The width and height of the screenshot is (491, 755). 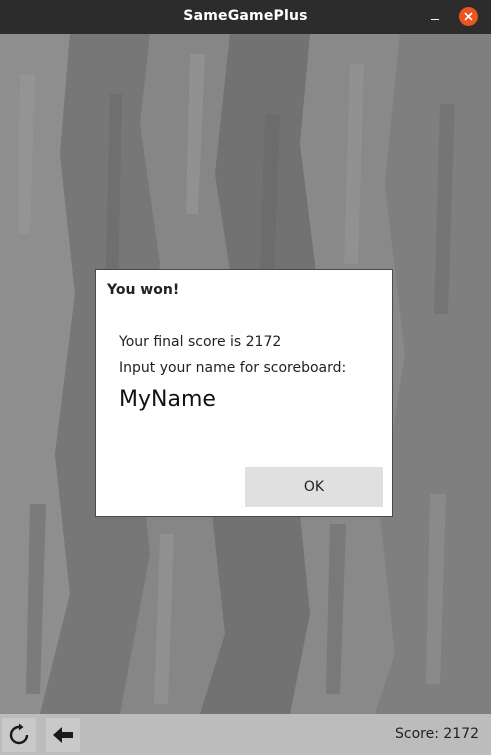 I want to click on score-display: Score: 2172, so click(x=436, y=734).